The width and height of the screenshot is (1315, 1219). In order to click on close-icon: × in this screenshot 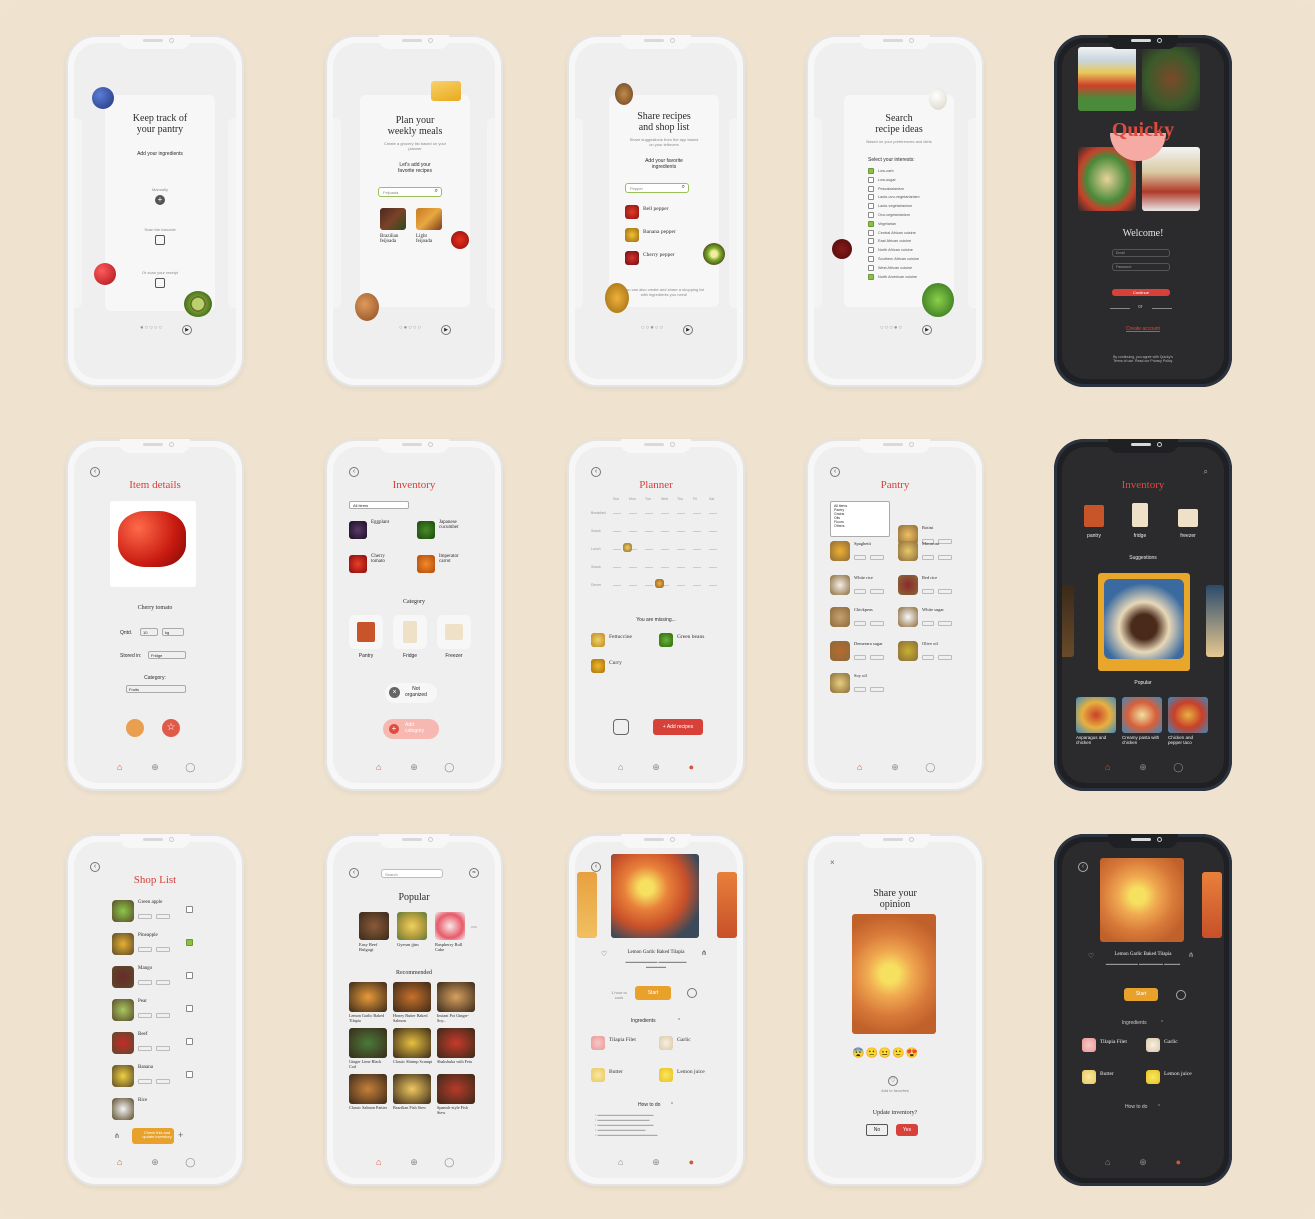, I will do `click(832, 862)`.